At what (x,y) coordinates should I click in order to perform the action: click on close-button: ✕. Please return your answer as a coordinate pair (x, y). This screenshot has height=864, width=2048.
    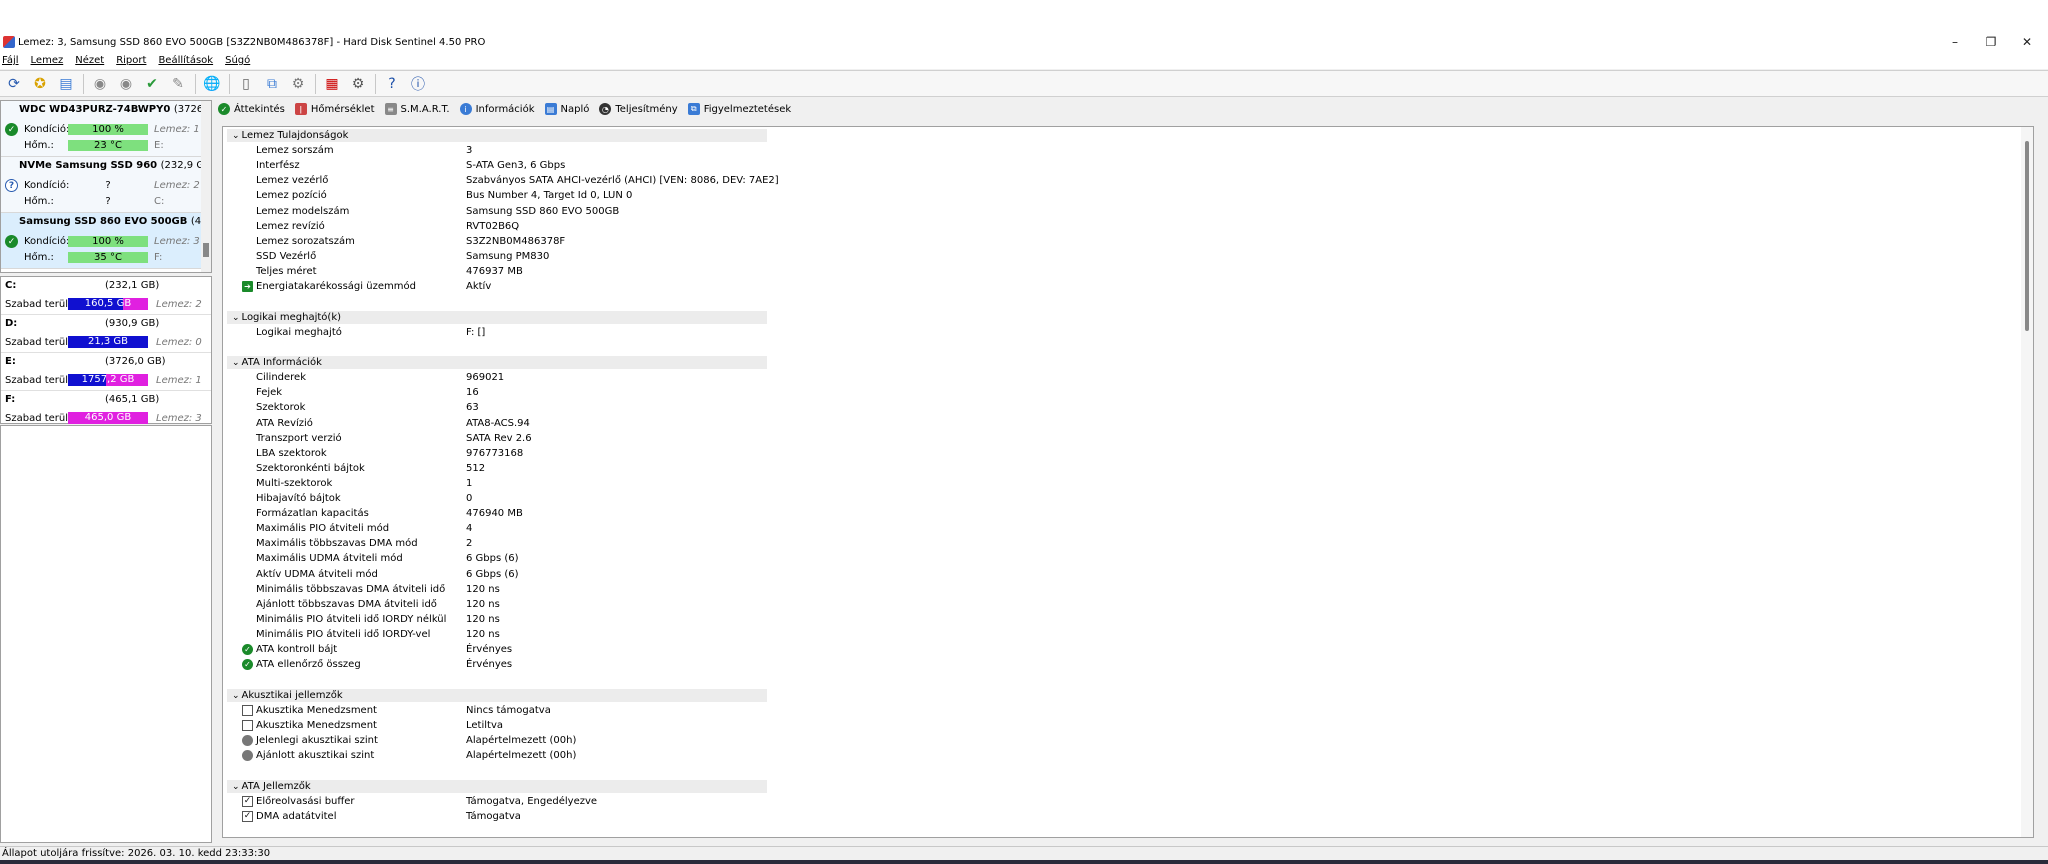
    Looking at the image, I should click on (2027, 42).